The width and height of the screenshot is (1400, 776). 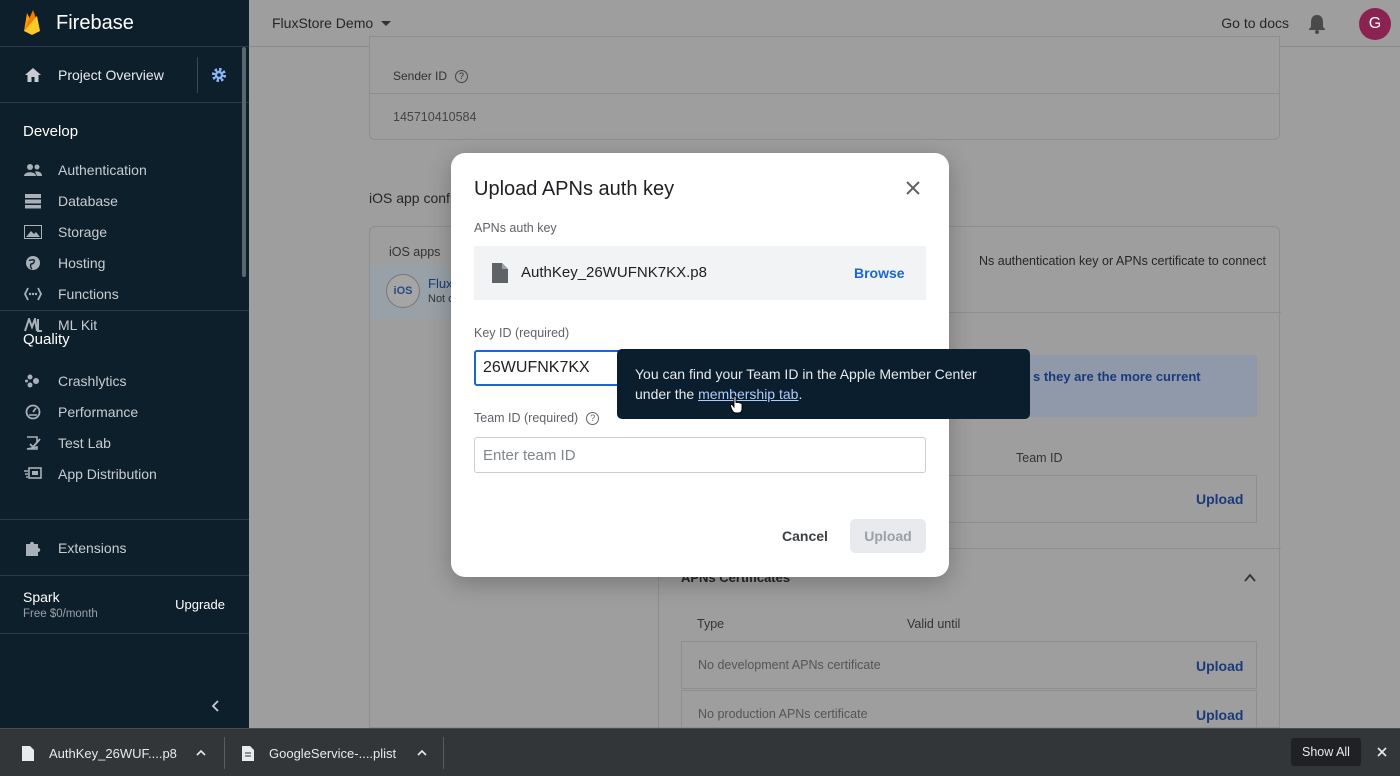 I want to click on ios-app-icon: iOS, so click(x=403, y=291).